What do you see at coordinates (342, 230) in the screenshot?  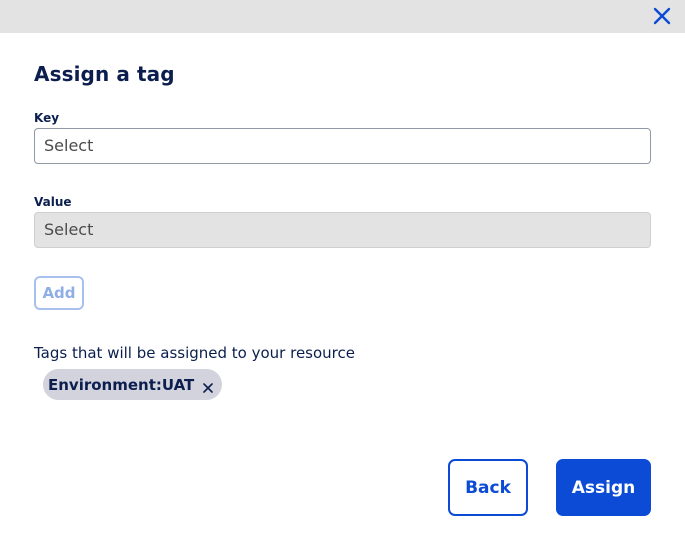 I see `value-select: Select` at bounding box center [342, 230].